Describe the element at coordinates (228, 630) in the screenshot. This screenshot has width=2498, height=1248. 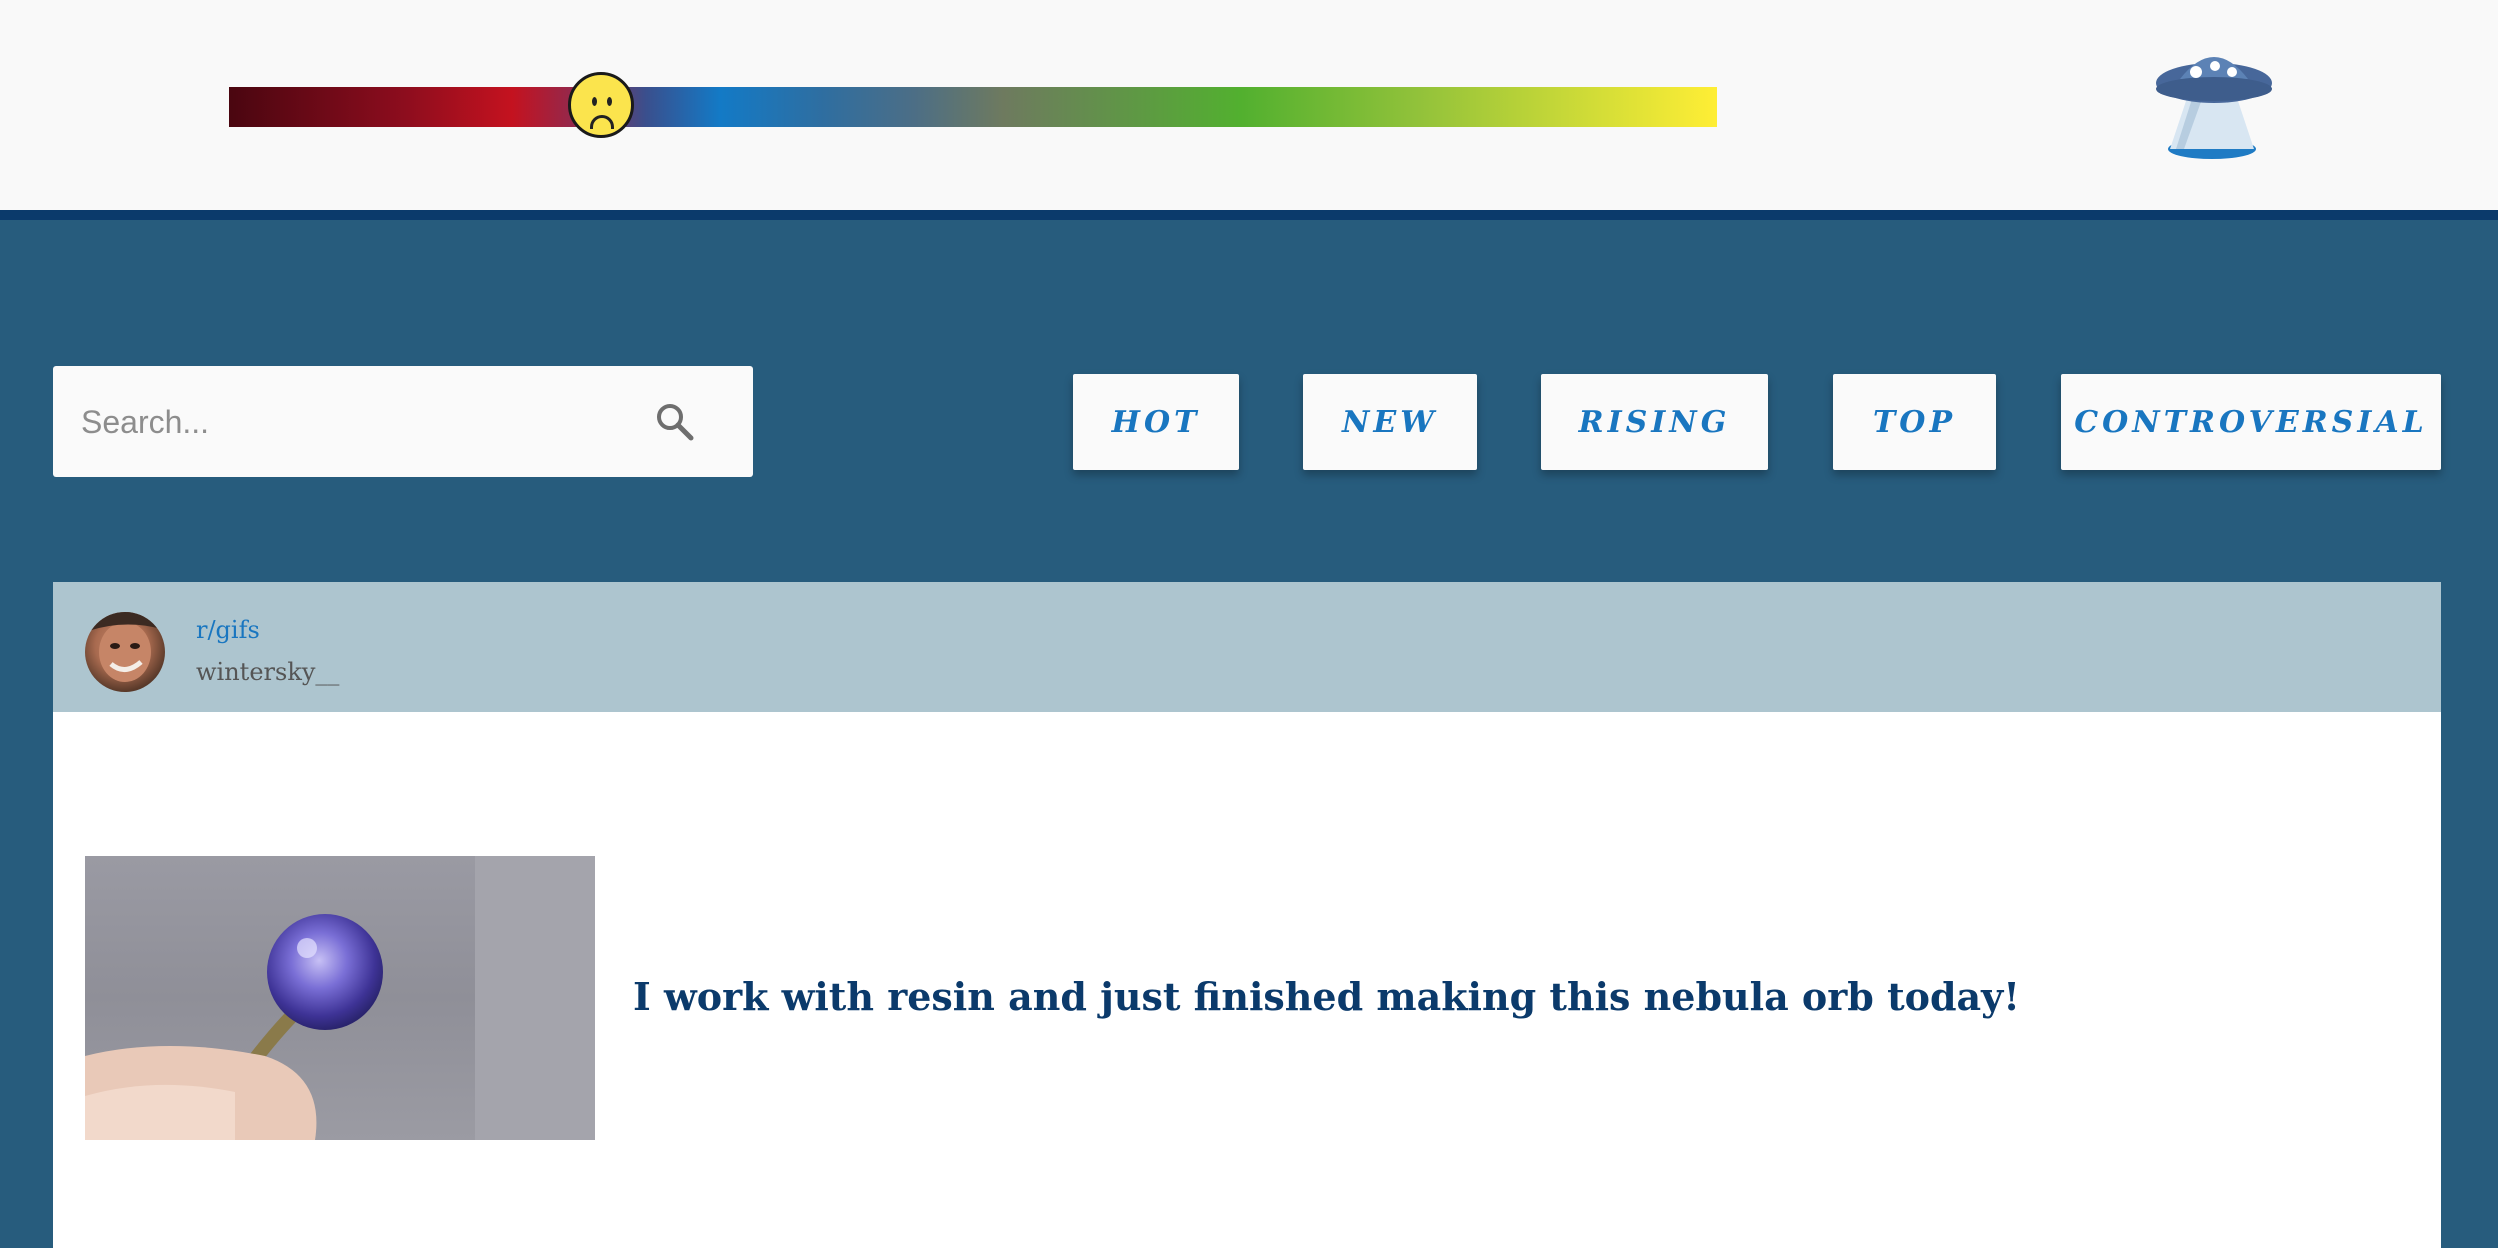
I see `subreddit-link: r/gifs` at that location.